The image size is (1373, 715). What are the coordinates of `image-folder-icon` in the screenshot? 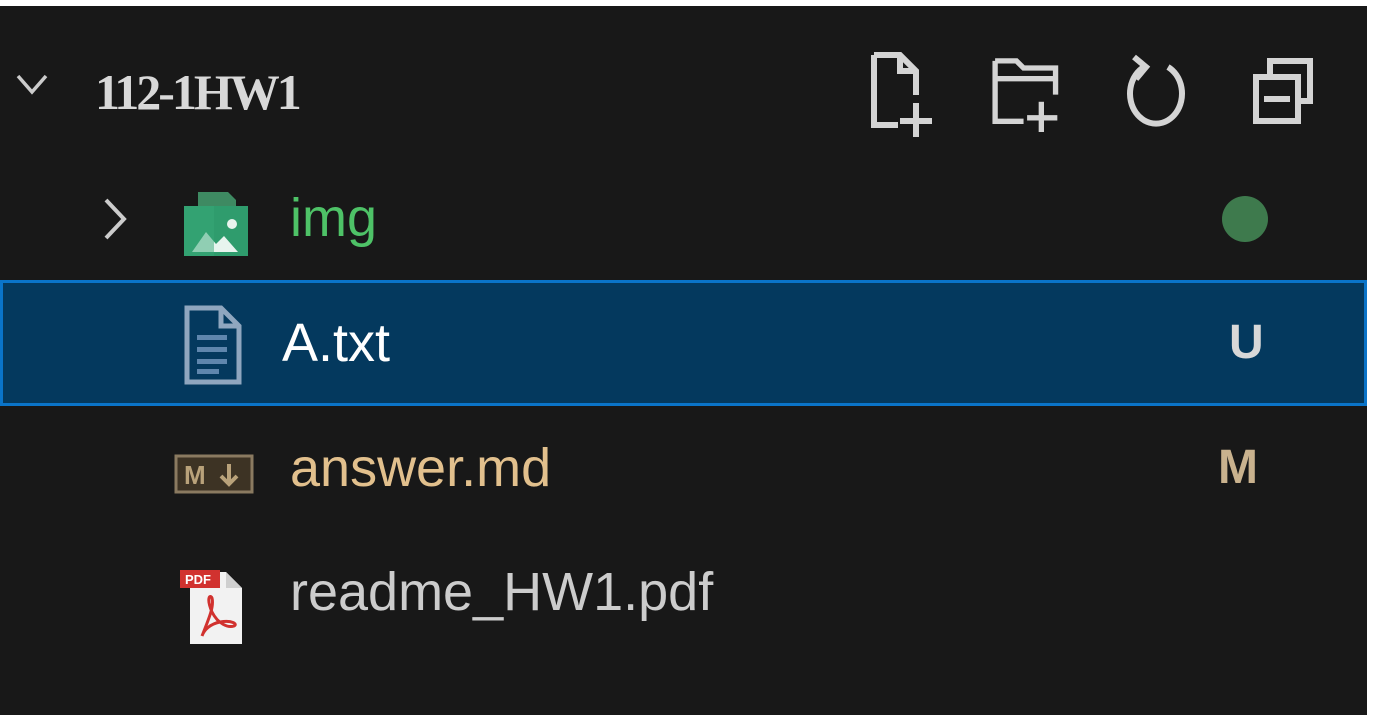 It's located at (216, 224).